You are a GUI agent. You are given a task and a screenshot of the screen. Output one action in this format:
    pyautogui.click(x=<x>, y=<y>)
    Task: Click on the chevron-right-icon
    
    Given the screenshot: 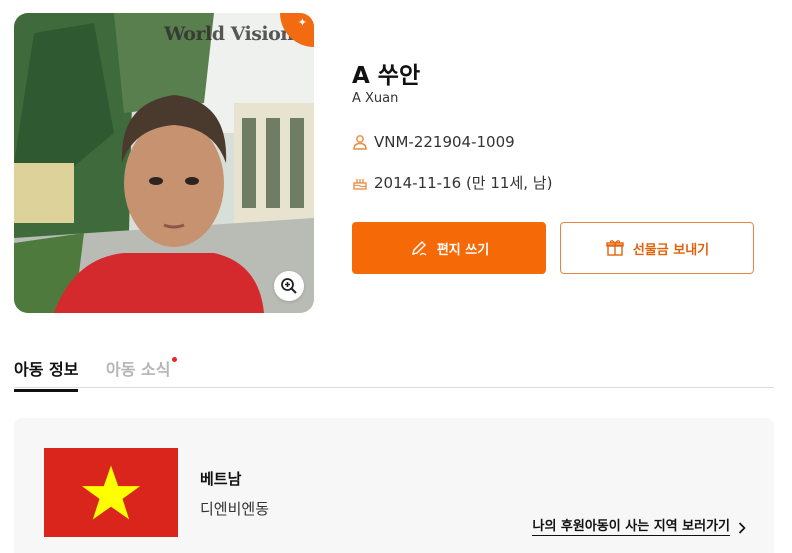 What is the action you would take?
    pyautogui.click(x=742, y=527)
    